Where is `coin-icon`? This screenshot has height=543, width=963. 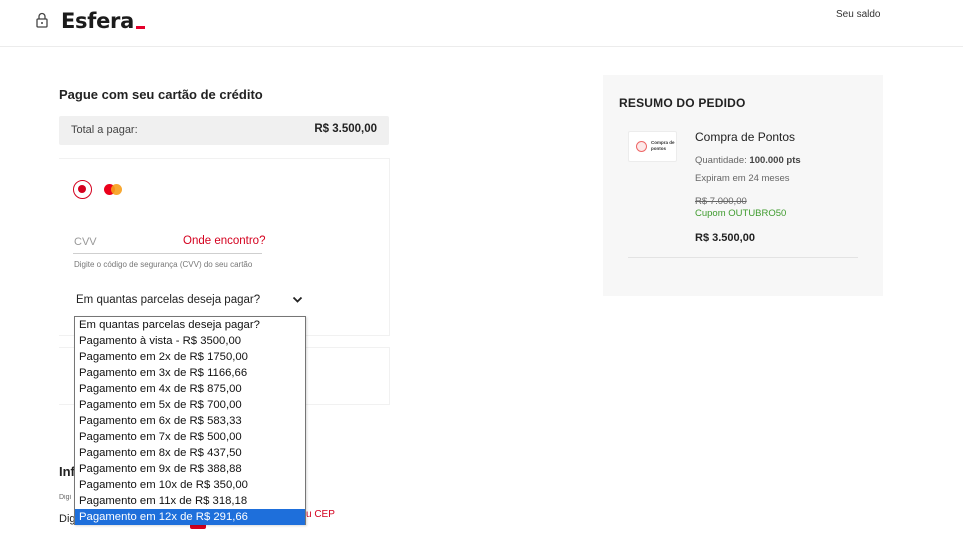 coin-icon is located at coordinates (641, 146).